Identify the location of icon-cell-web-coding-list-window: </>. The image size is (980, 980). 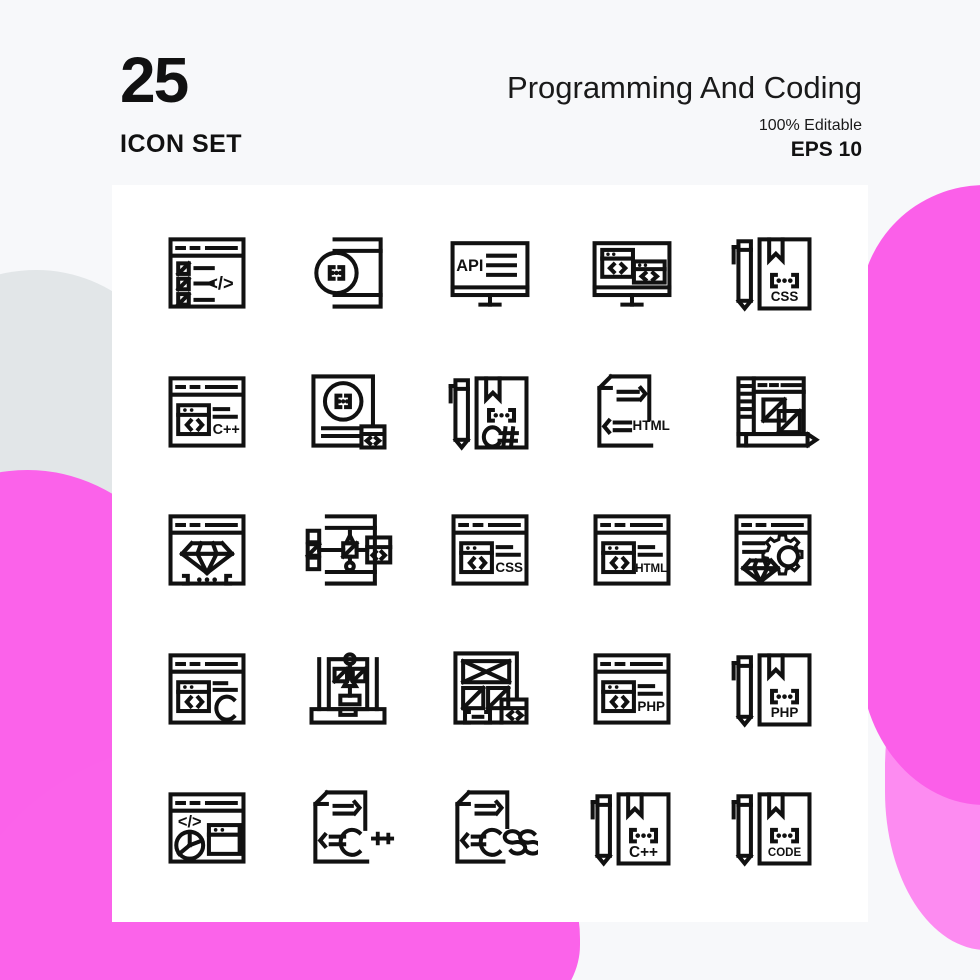
(207, 272).